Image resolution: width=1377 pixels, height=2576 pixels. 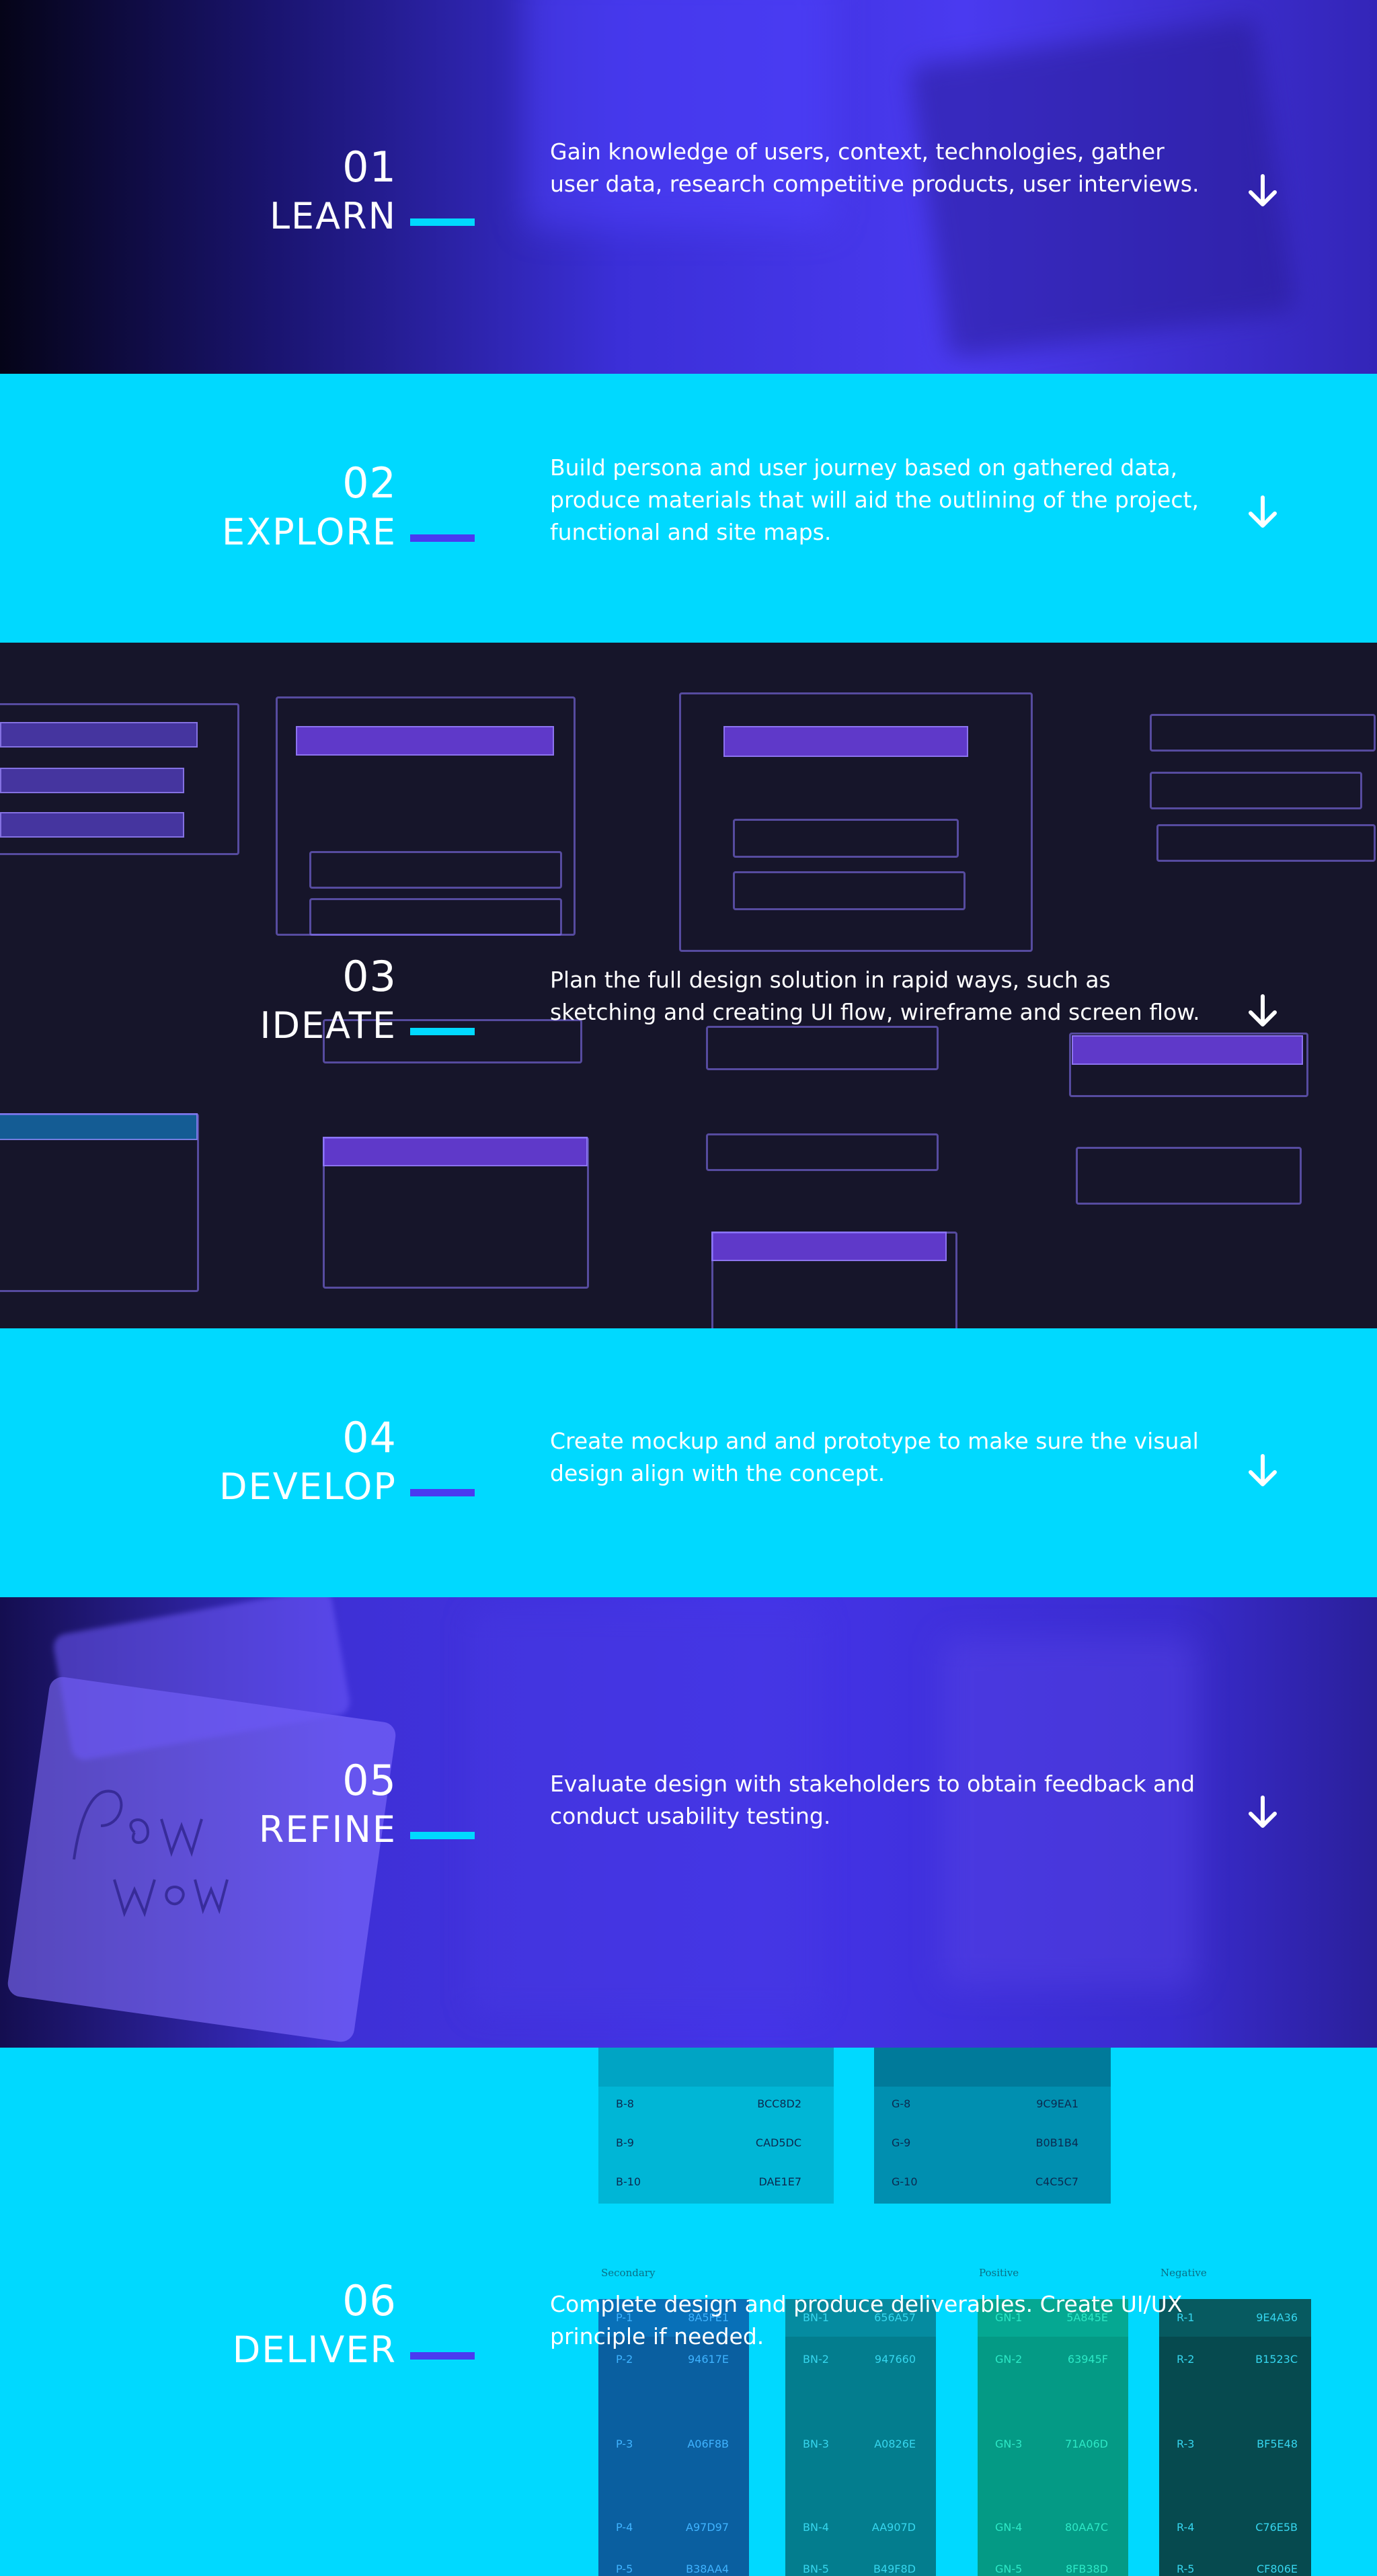 I want to click on swatch-hex: BCC8D2, so click(x=779, y=2103).